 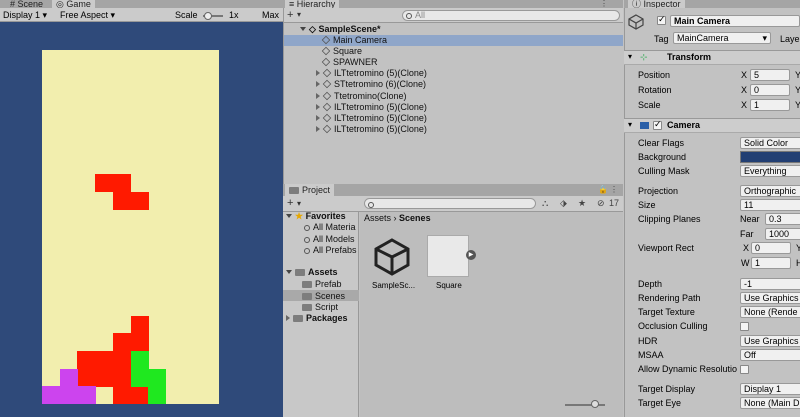 What do you see at coordinates (340, 29) in the screenshot?
I see `scene-root-item: ◇ SampleScene*` at bounding box center [340, 29].